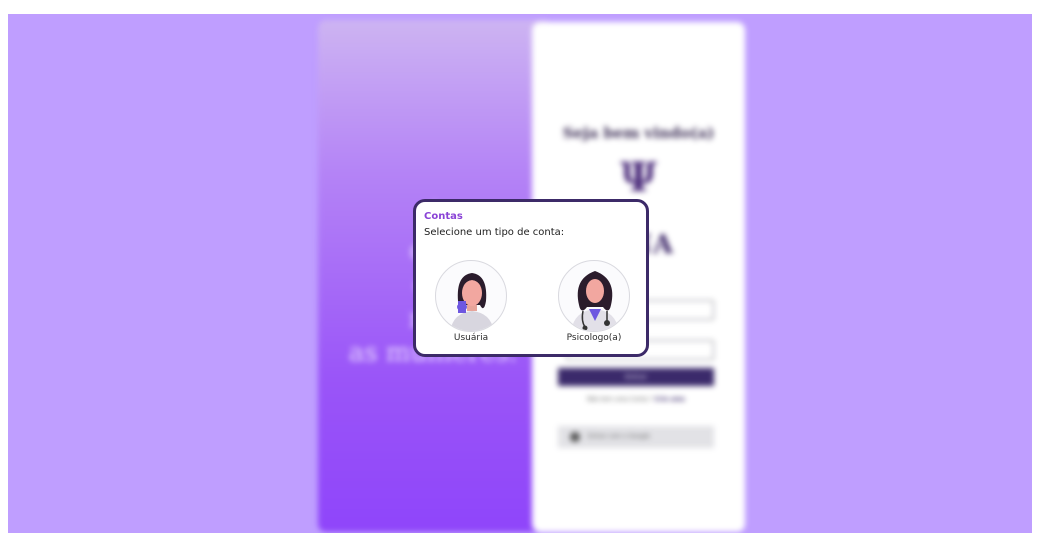  I want to click on google-login-button: Entrar com o Google, so click(636, 437).